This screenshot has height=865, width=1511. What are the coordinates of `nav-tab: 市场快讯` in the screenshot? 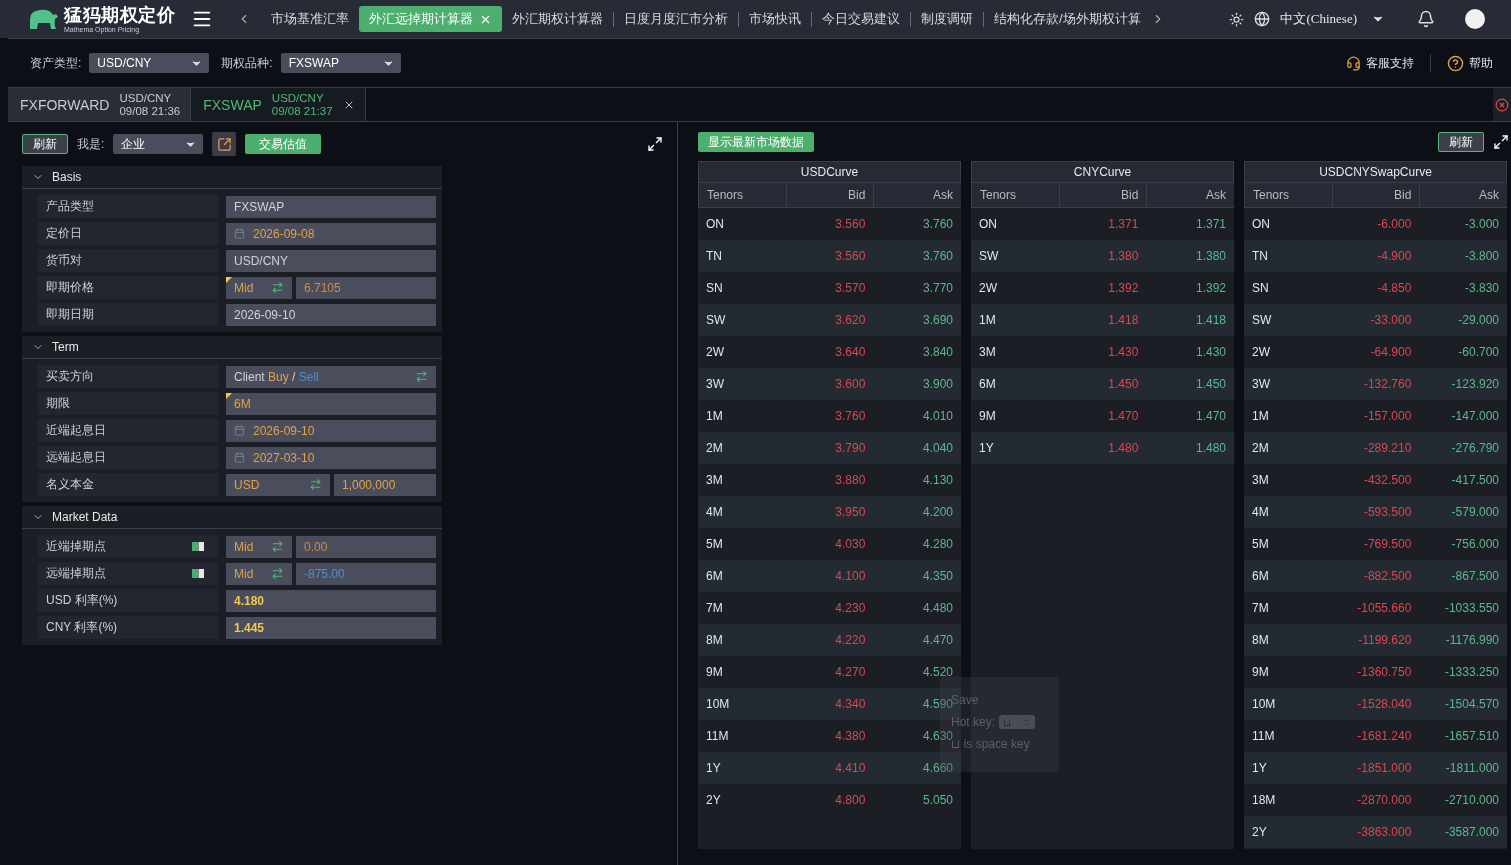 It's located at (775, 19).